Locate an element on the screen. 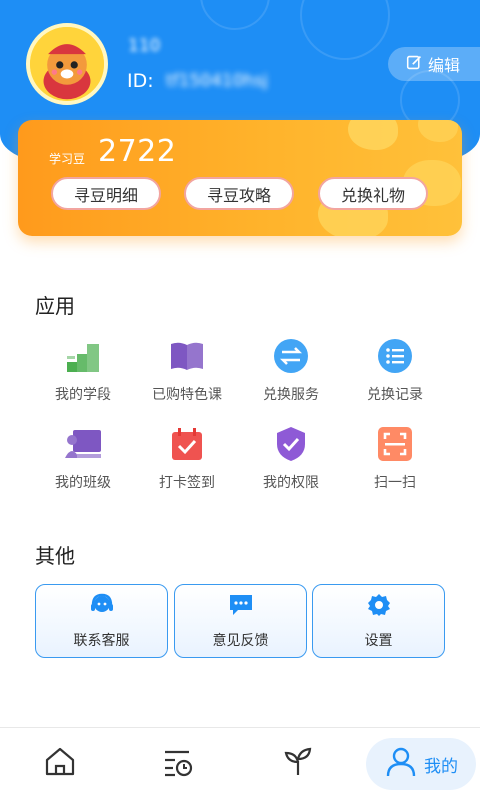 The width and height of the screenshot is (480, 800). app-label: 打卡签到 is located at coordinates (187, 483).